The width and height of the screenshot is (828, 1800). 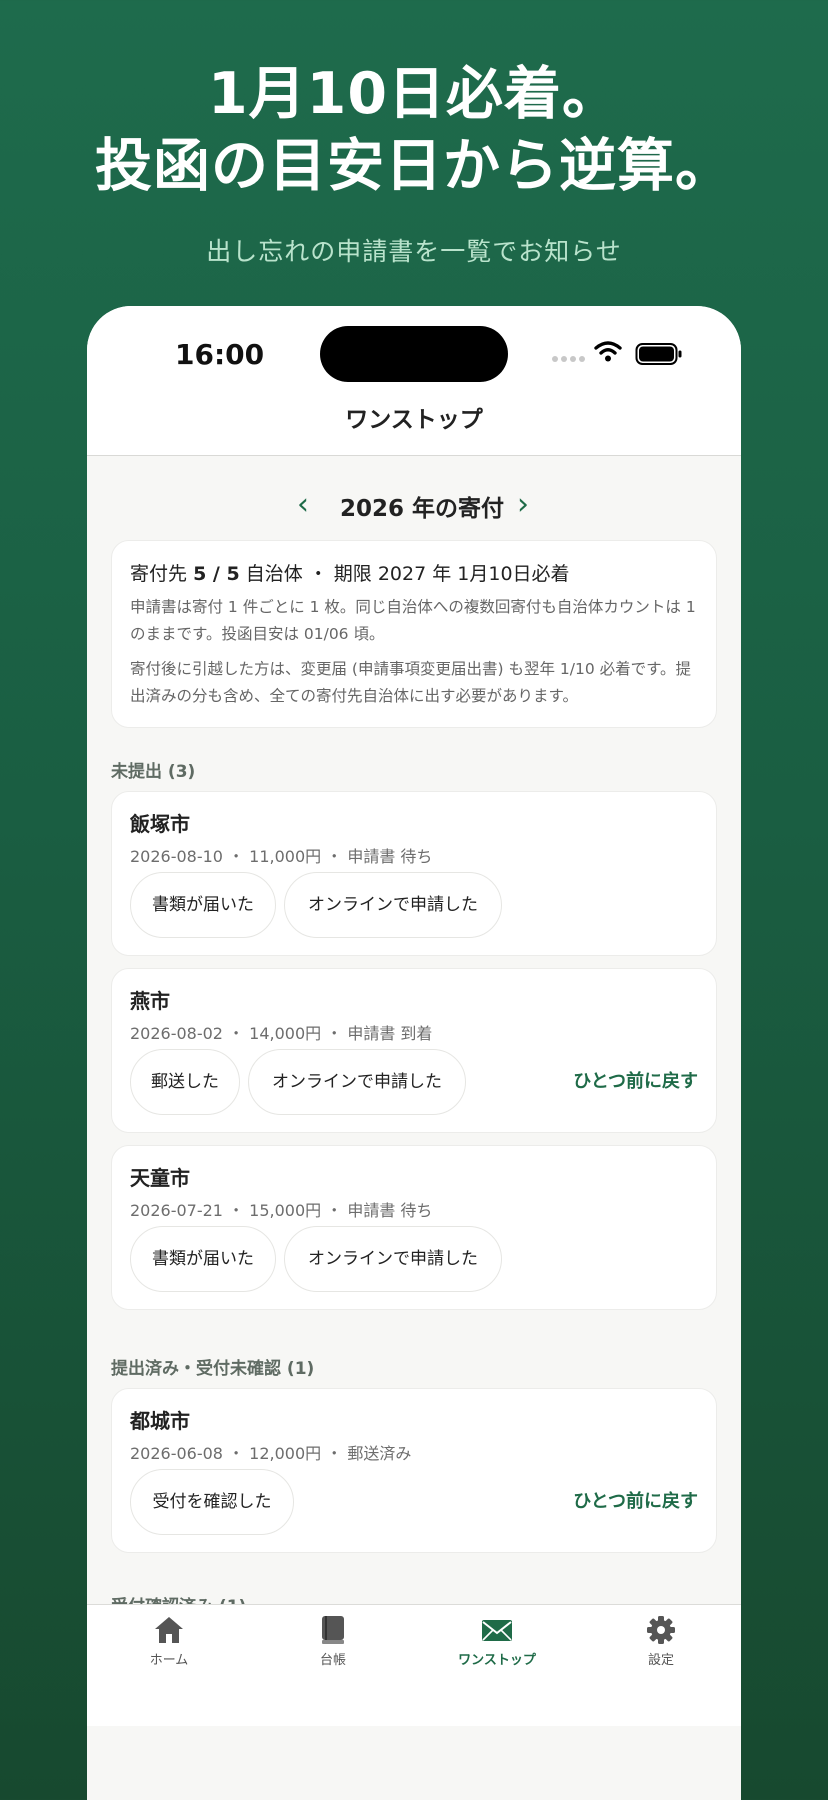 I want to click on year-selector: ‹ 2026 年の寄付 ›, so click(x=414, y=507).